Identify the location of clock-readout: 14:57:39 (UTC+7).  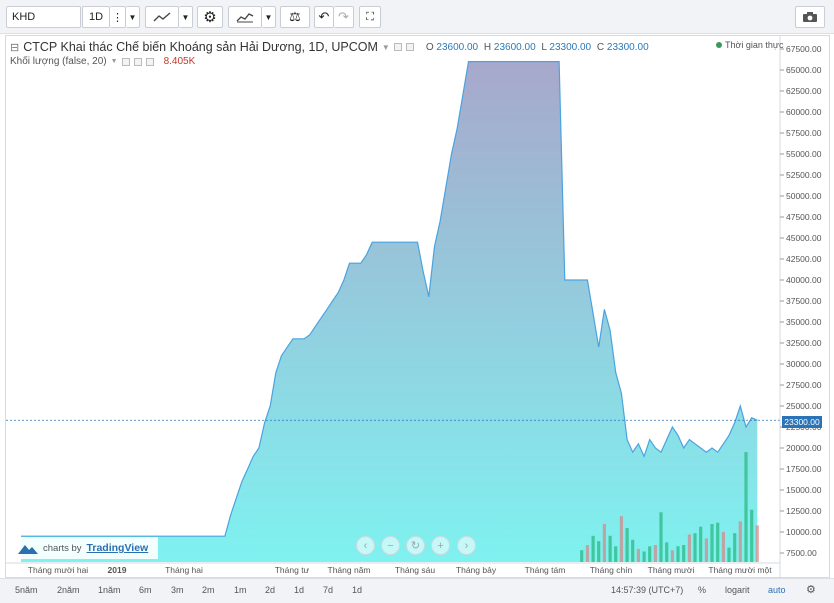
(647, 590).